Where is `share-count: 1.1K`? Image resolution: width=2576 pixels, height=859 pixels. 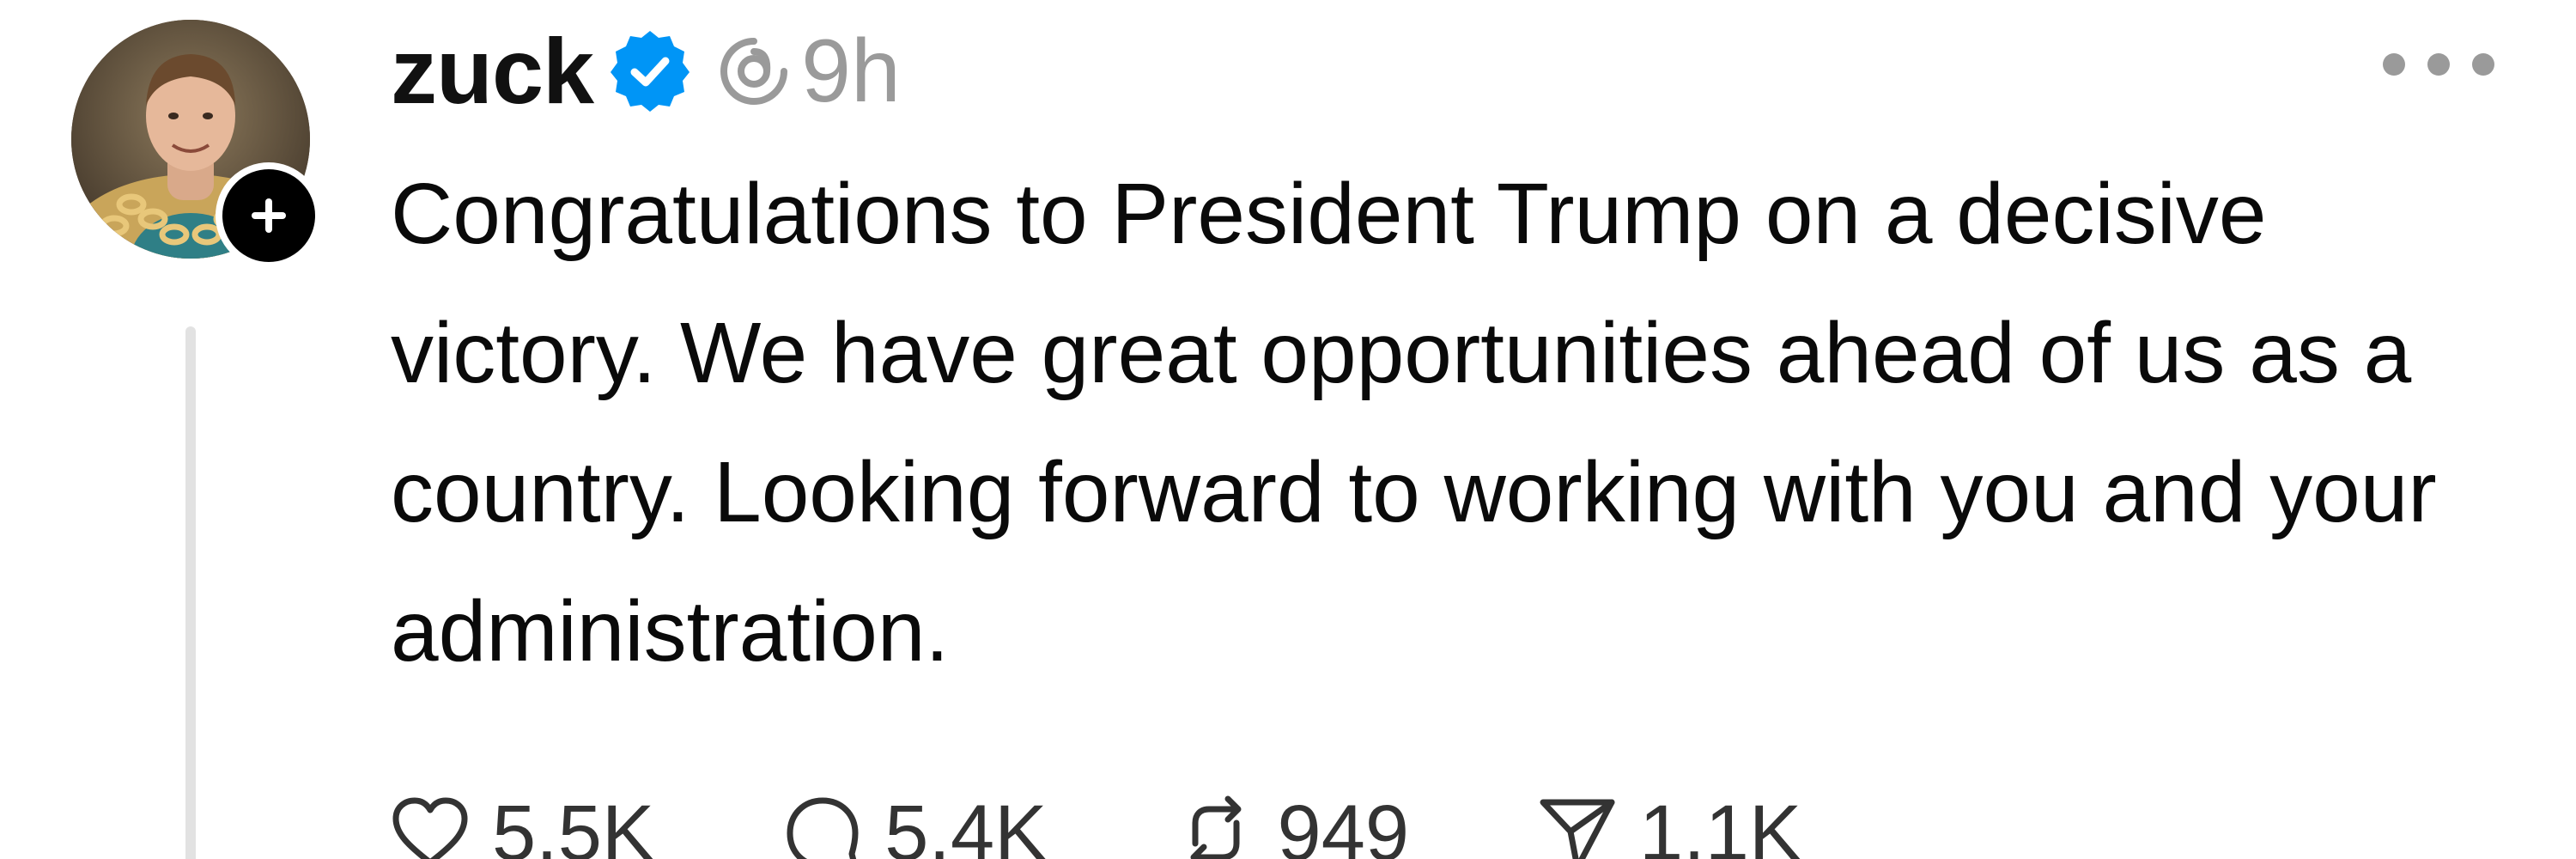
share-count: 1.1K is located at coordinates (1720, 824).